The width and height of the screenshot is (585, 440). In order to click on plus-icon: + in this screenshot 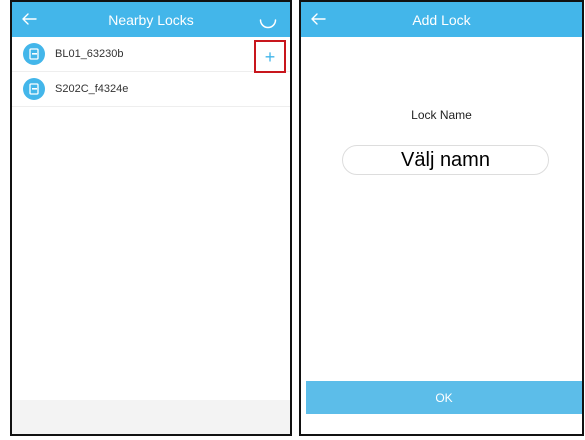, I will do `click(270, 56)`.